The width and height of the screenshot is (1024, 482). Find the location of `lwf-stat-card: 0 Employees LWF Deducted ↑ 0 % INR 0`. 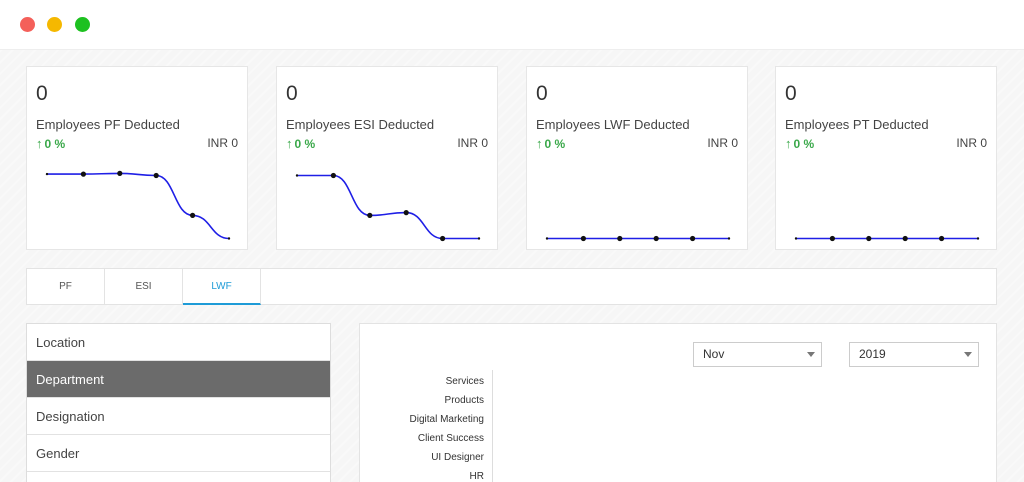

lwf-stat-card: 0 Employees LWF Deducted ↑ 0 % INR 0 is located at coordinates (637, 158).